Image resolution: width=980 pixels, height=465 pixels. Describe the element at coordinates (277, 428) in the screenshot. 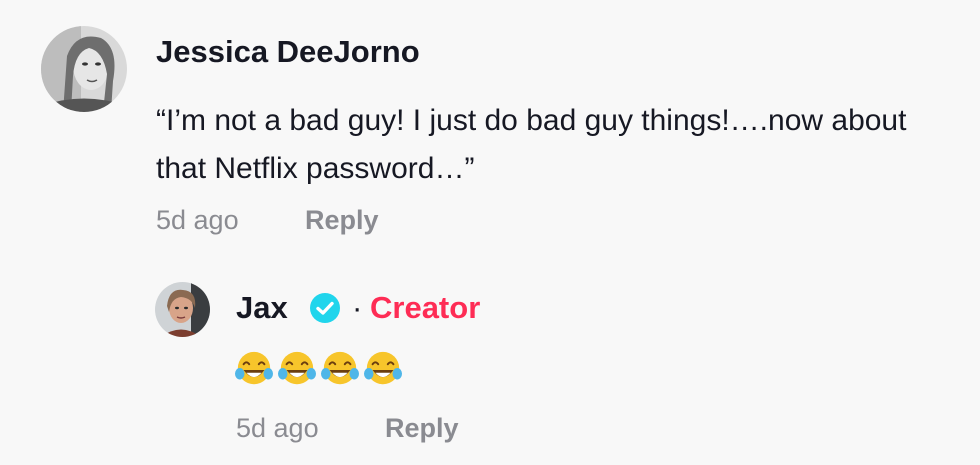

I see `reply-timestamp: 5d ago` at that location.